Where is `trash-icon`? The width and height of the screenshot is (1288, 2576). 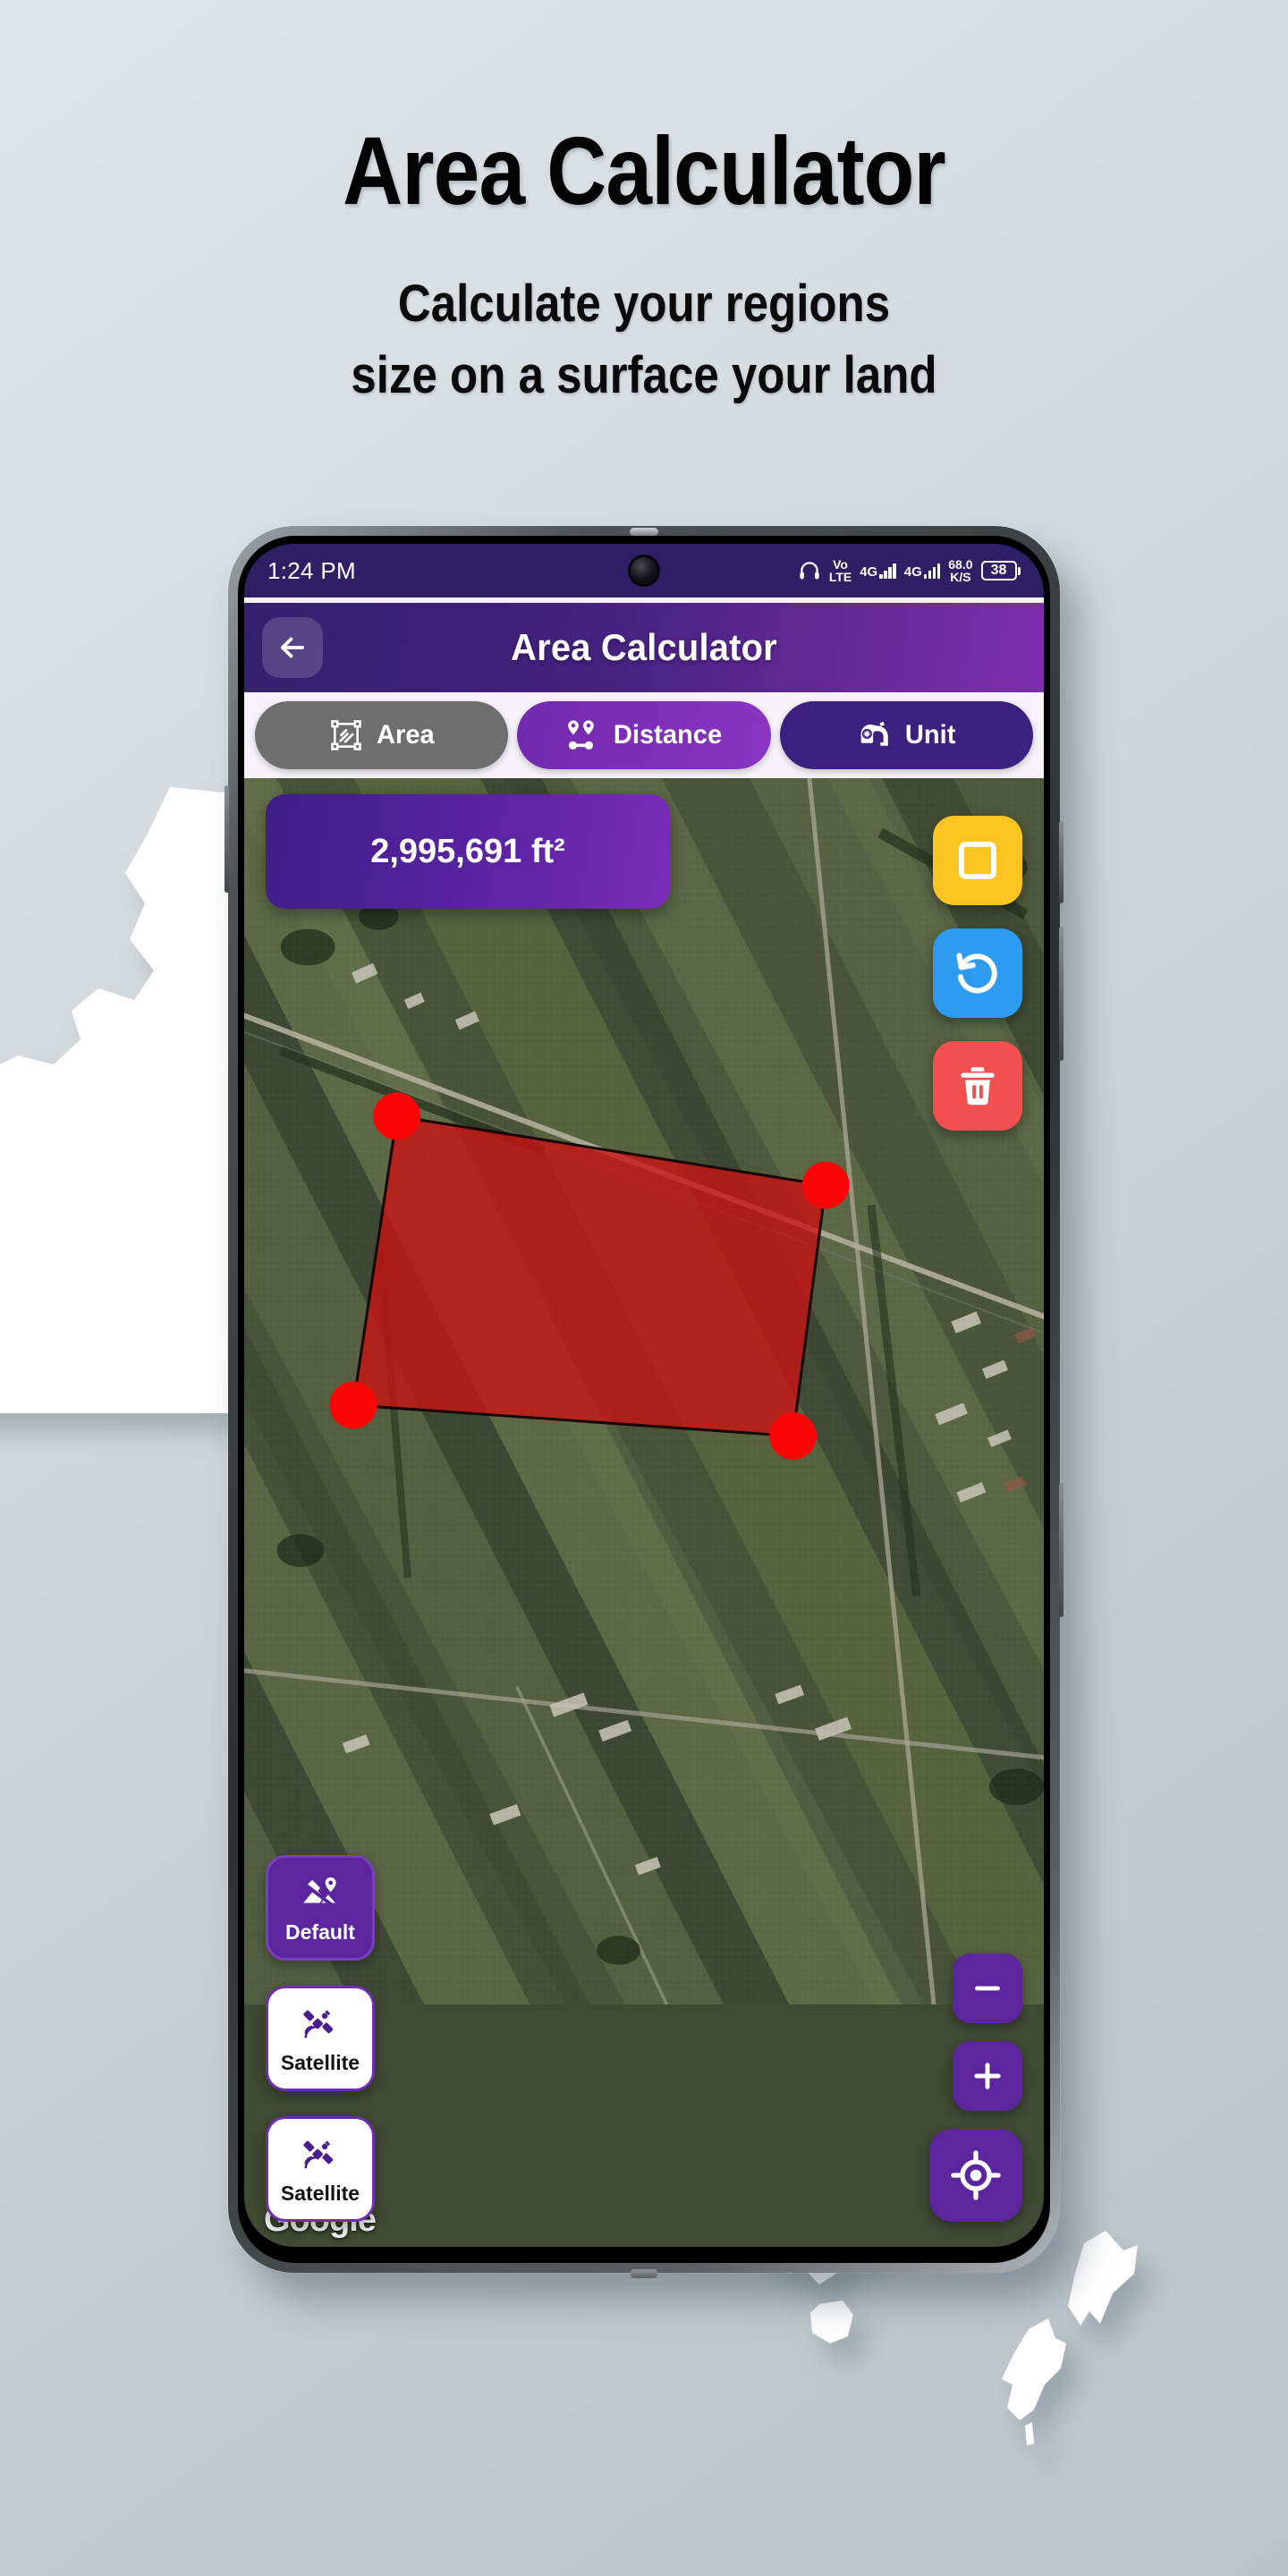 trash-icon is located at coordinates (978, 1086).